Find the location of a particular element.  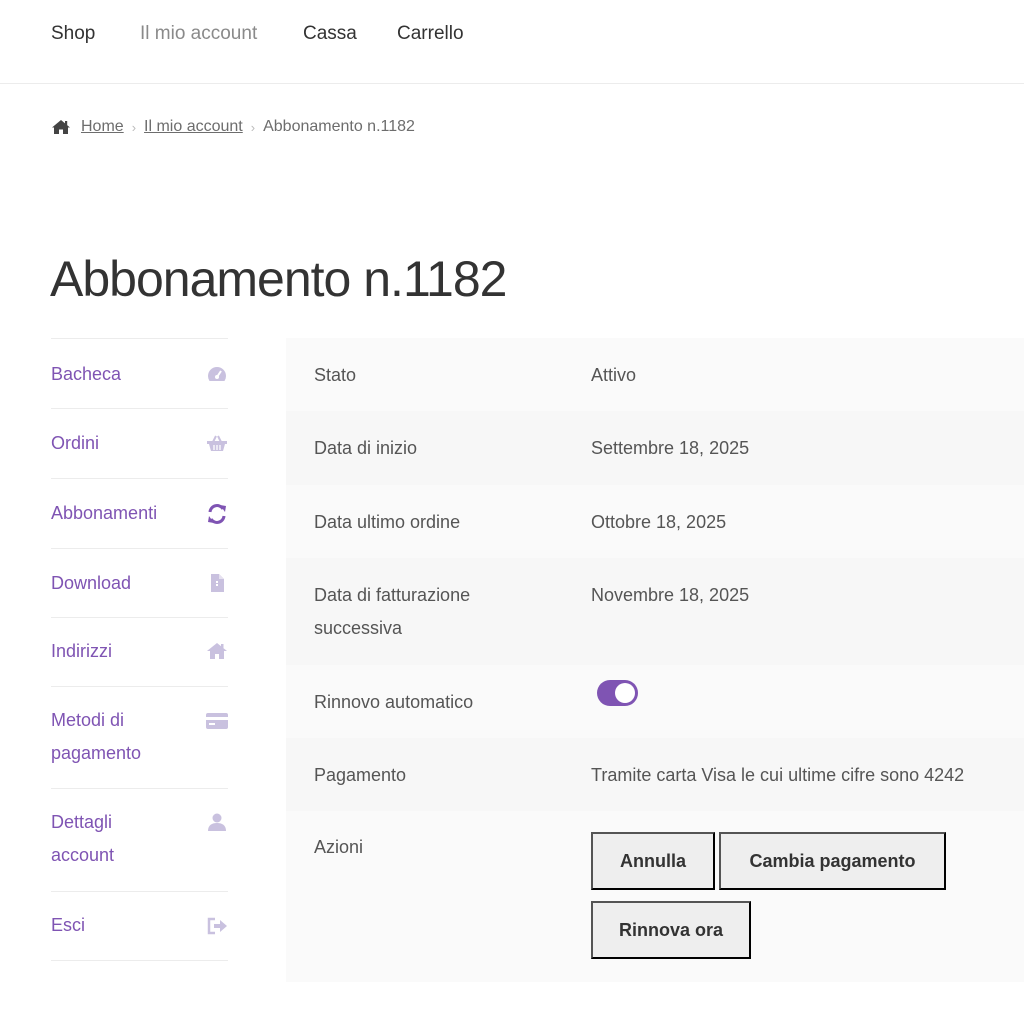

status-label: Stato is located at coordinates (335, 375).